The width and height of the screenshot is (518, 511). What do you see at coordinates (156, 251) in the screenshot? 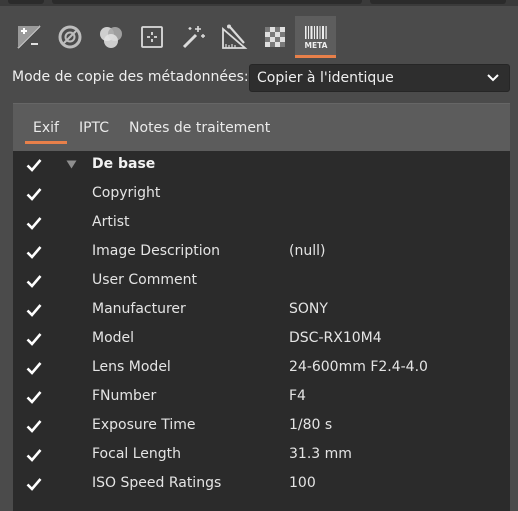
I see `field-name: Image Description` at bounding box center [156, 251].